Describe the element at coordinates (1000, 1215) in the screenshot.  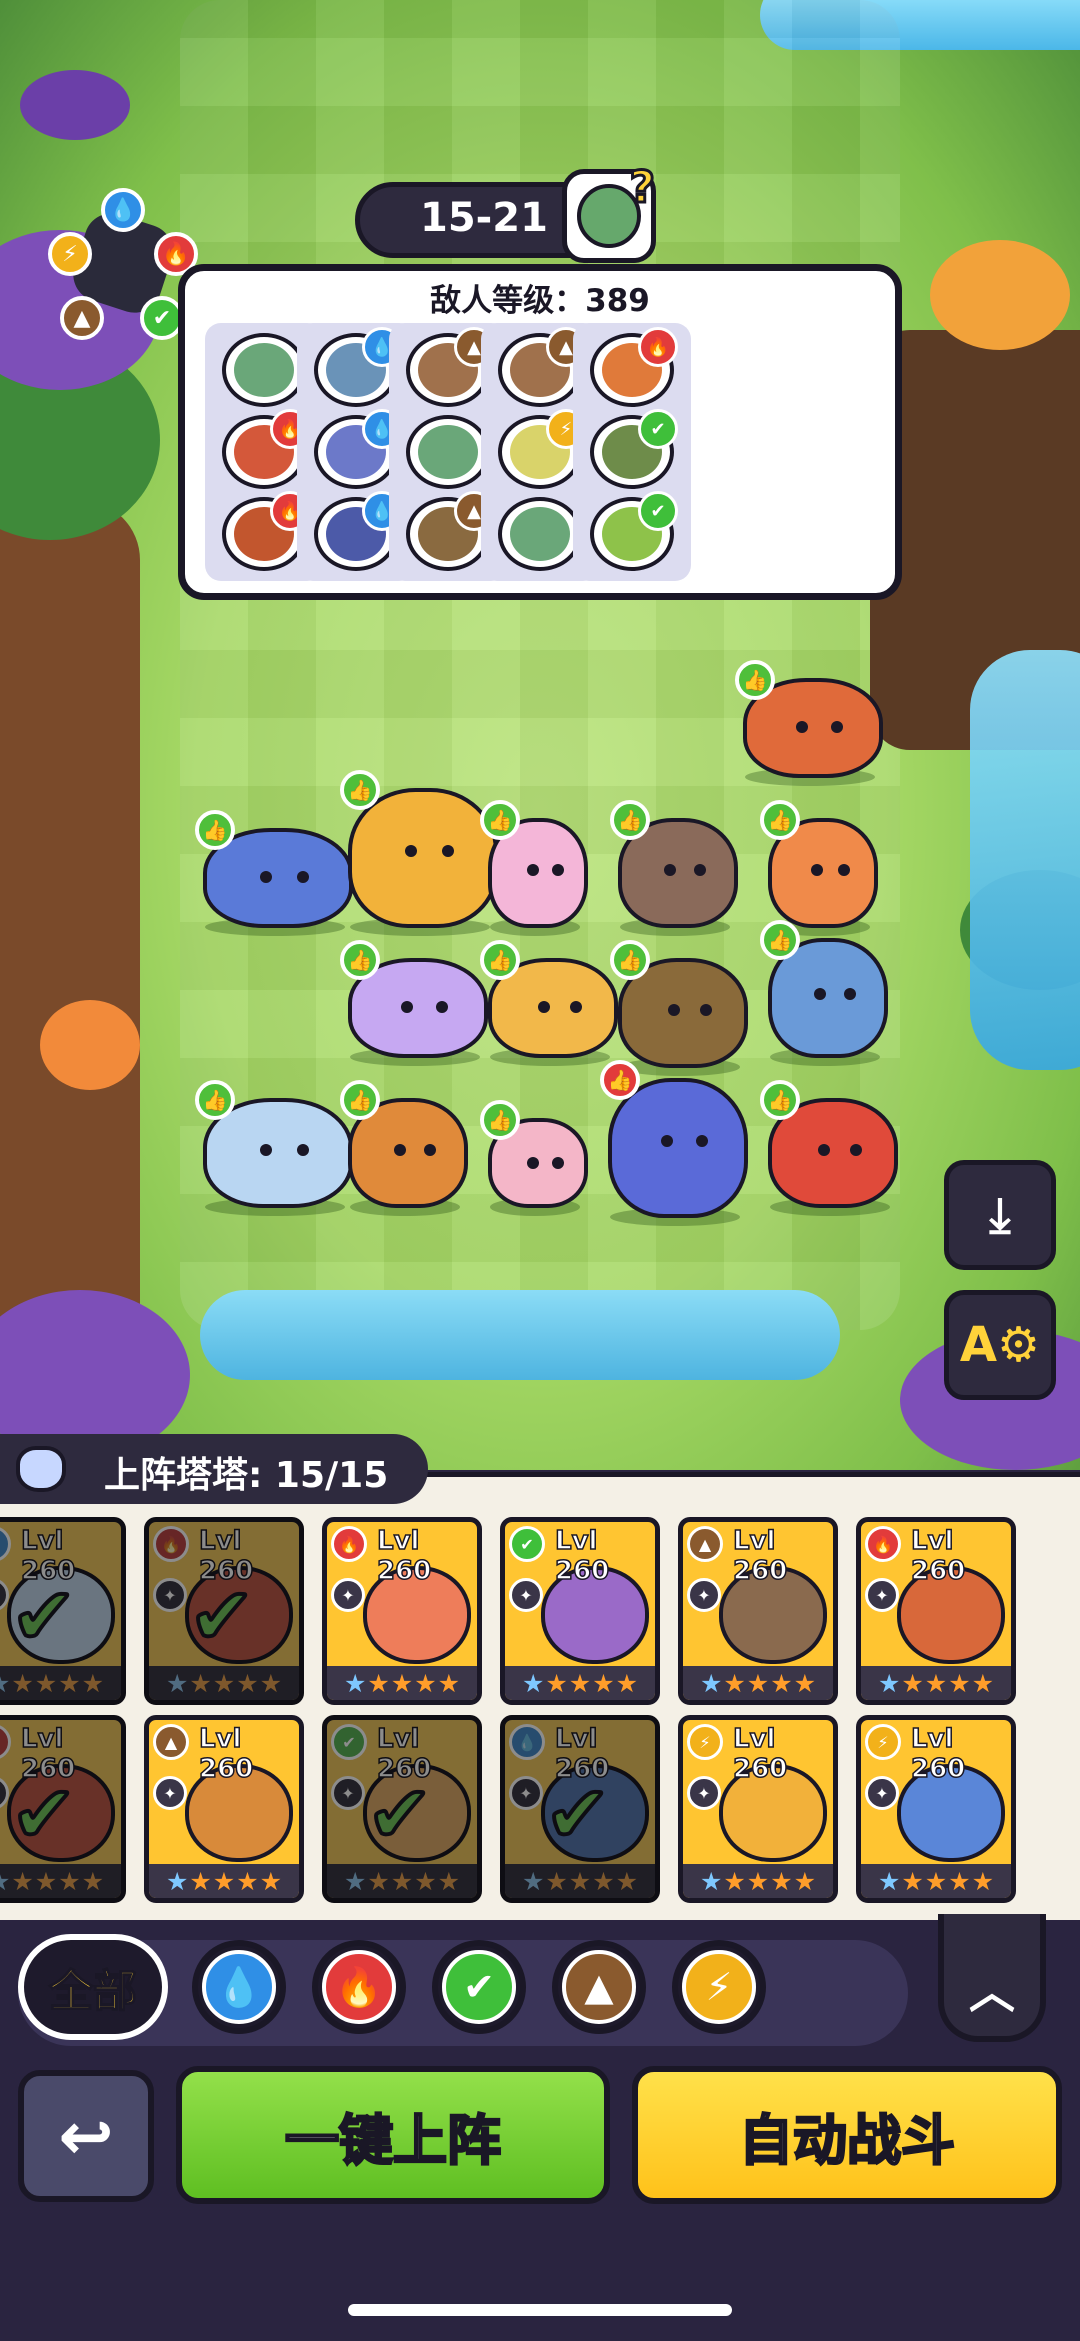
I see `download-button: ⤓` at that location.